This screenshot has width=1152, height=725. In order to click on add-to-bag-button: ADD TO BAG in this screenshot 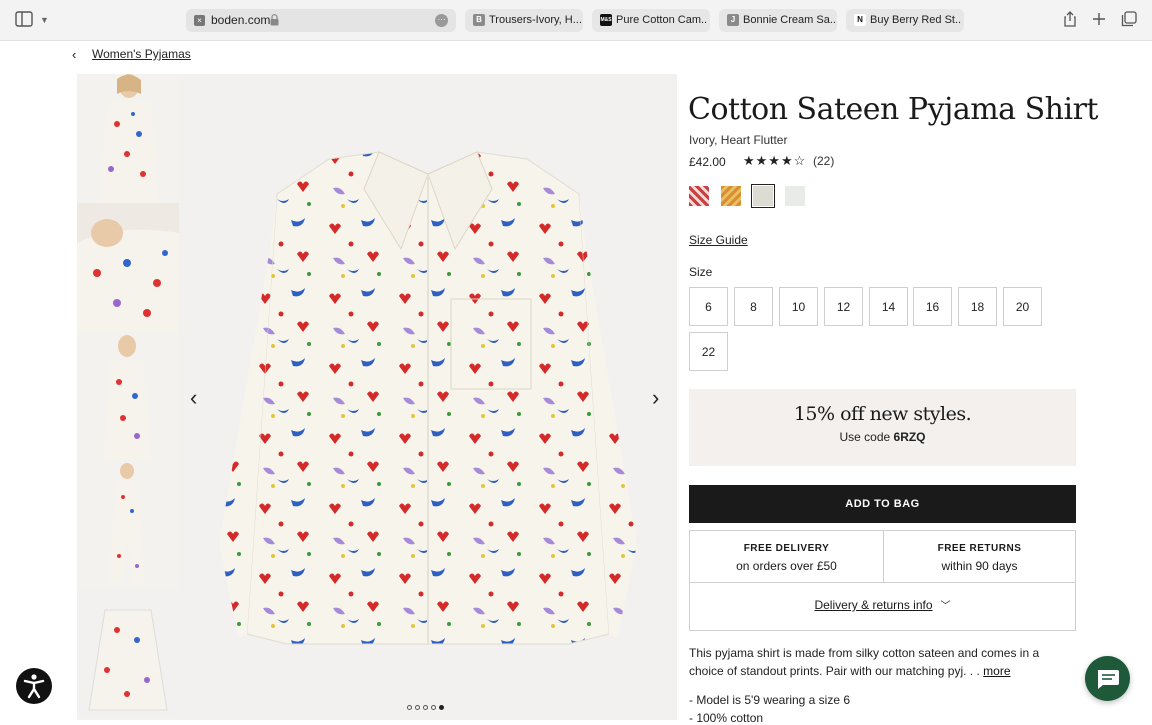, I will do `click(882, 504)`.